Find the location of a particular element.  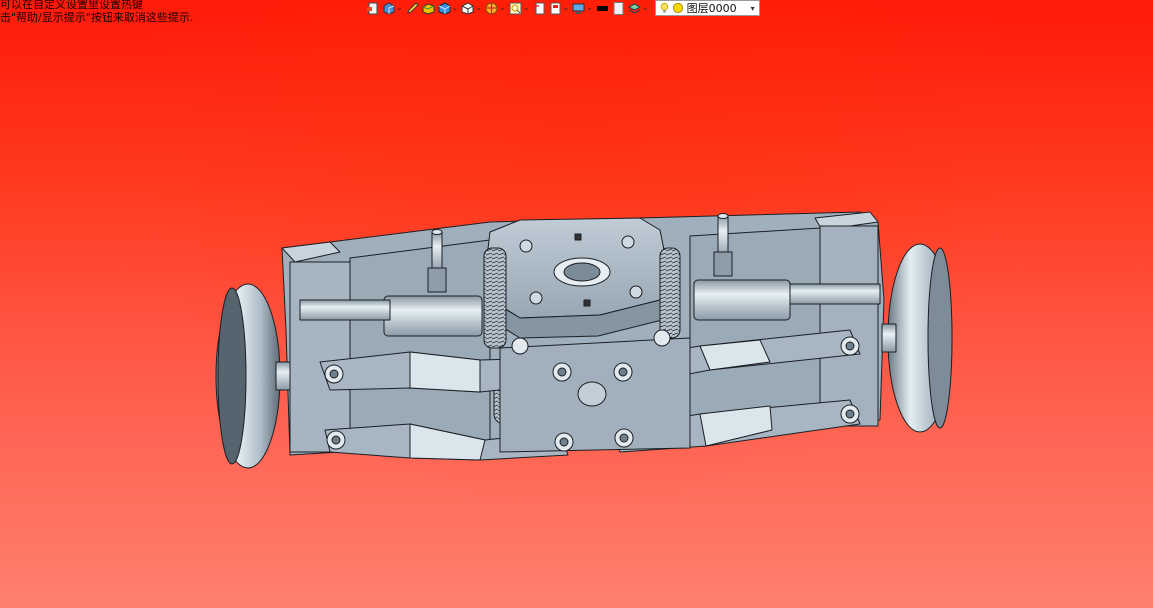

top-plate is located at coordinates (577, 278).